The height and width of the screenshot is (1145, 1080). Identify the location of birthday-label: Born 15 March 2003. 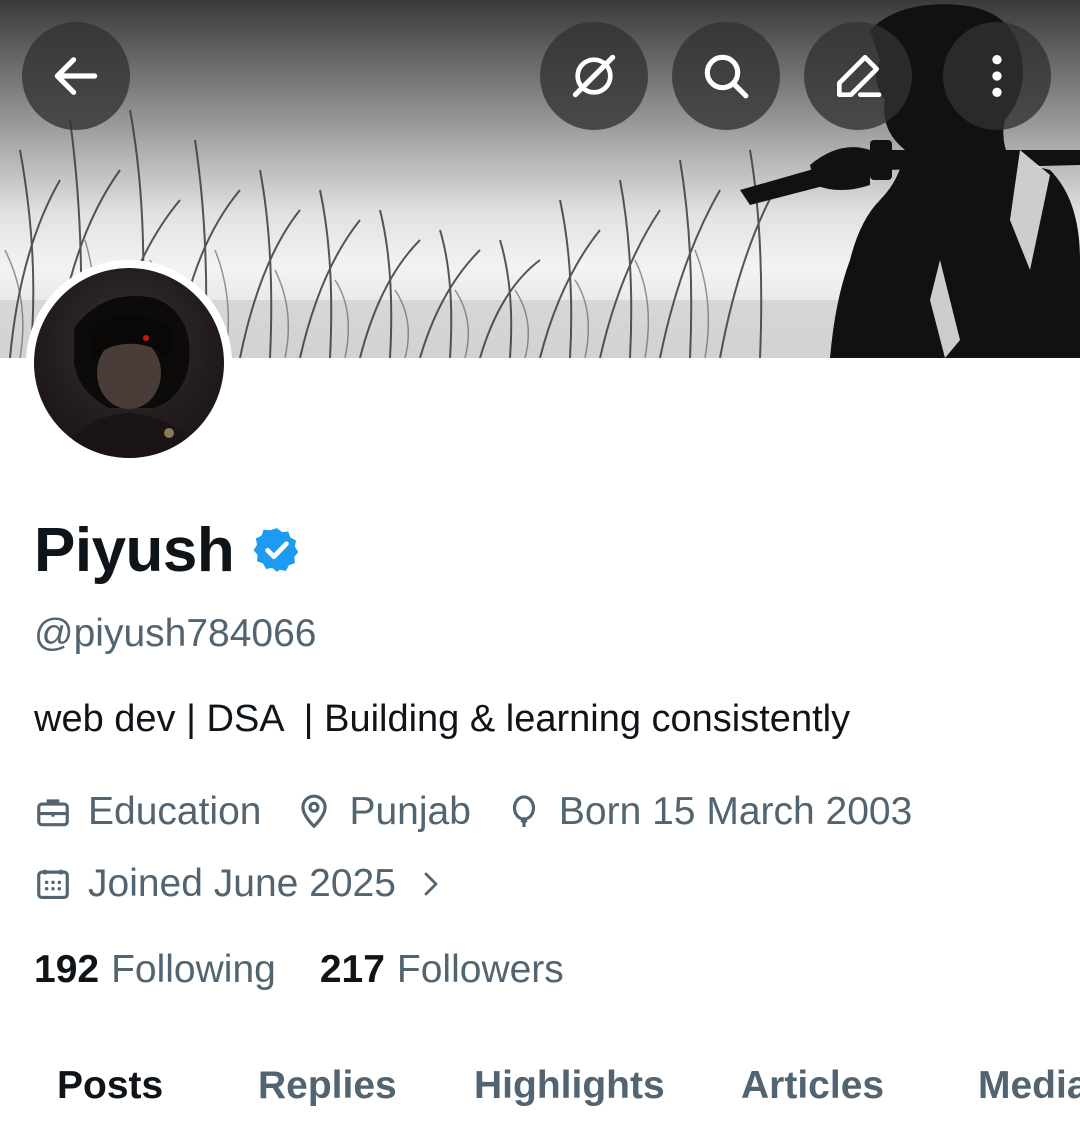
(735, 811).